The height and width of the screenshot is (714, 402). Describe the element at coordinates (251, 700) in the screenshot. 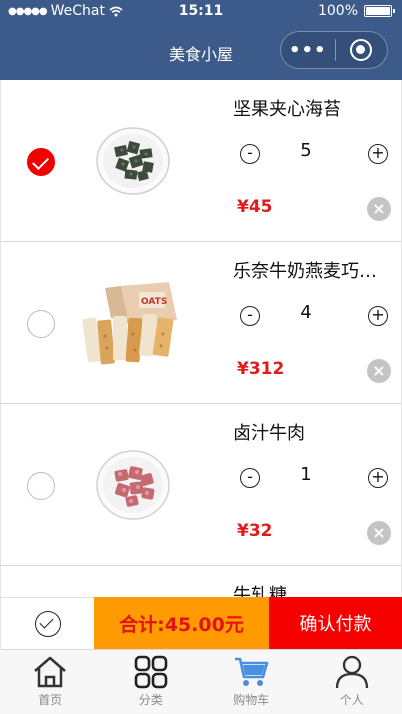

I see `tab-label: 购物车` at that location.